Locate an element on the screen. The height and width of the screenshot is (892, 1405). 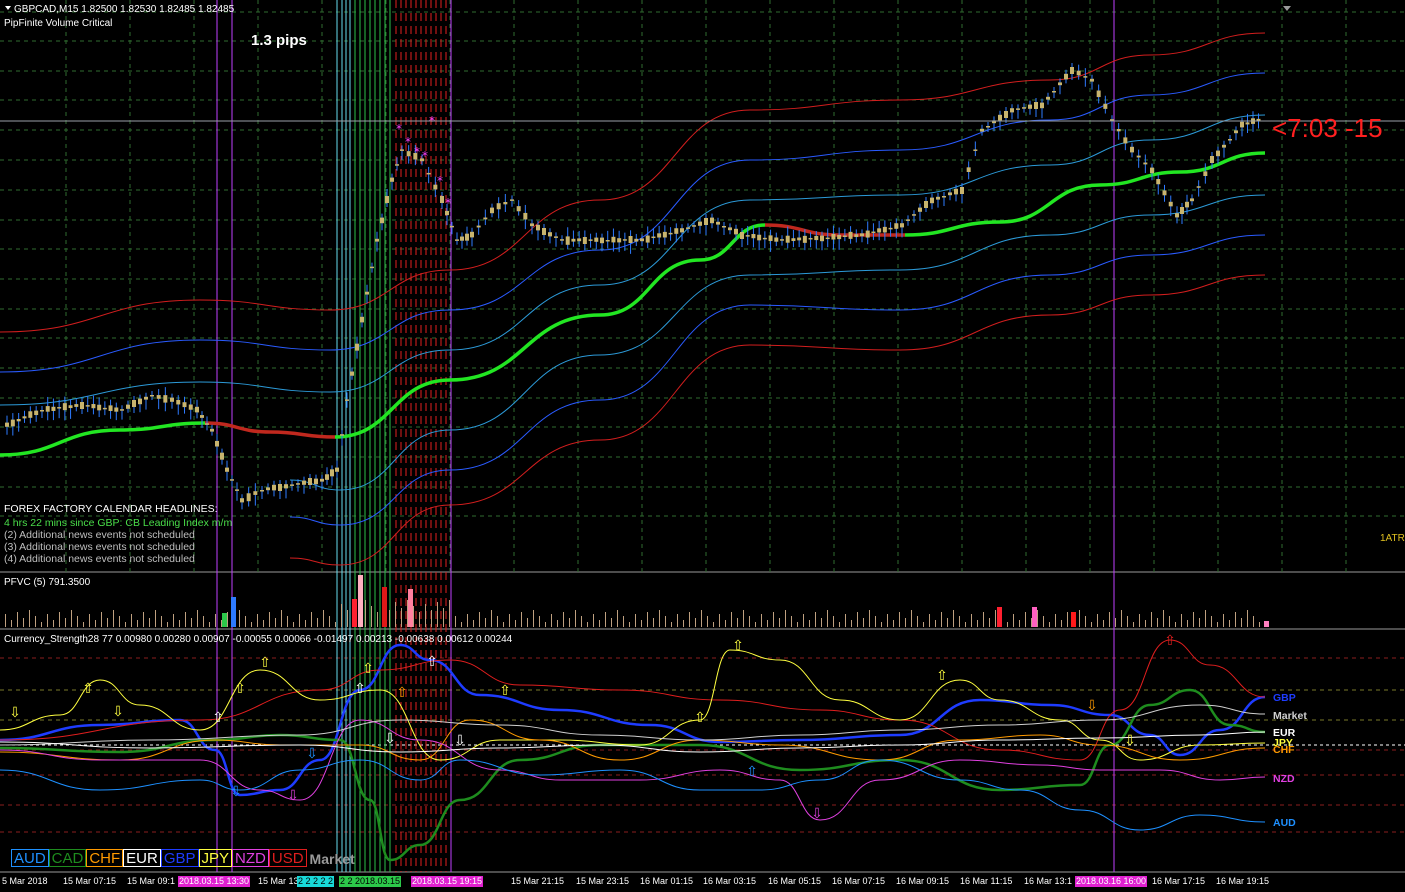
volume-bar-highlight is located at coordinates (354, 613).